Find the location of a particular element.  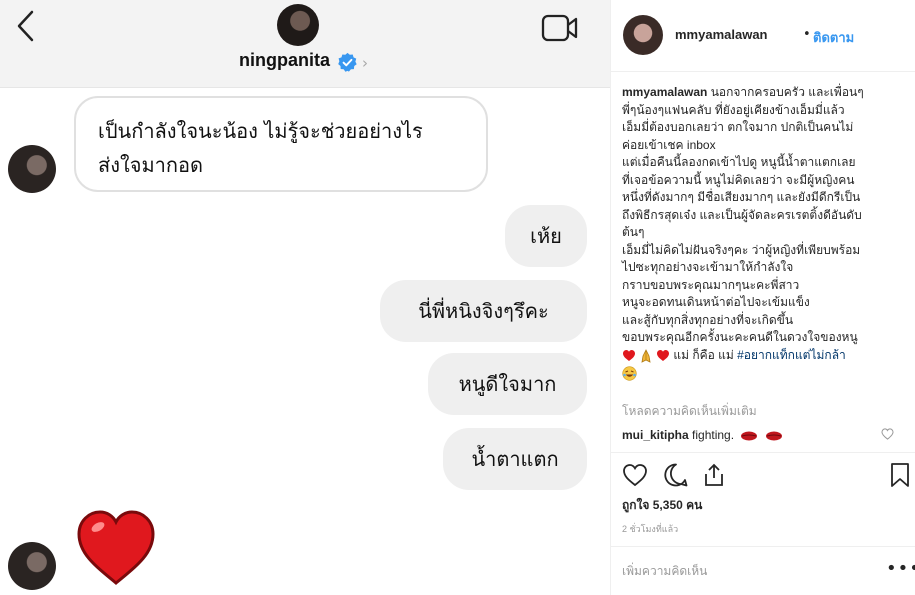

post-header: mmyamalawan • ติดตาม is located at coordinates (763, 36).